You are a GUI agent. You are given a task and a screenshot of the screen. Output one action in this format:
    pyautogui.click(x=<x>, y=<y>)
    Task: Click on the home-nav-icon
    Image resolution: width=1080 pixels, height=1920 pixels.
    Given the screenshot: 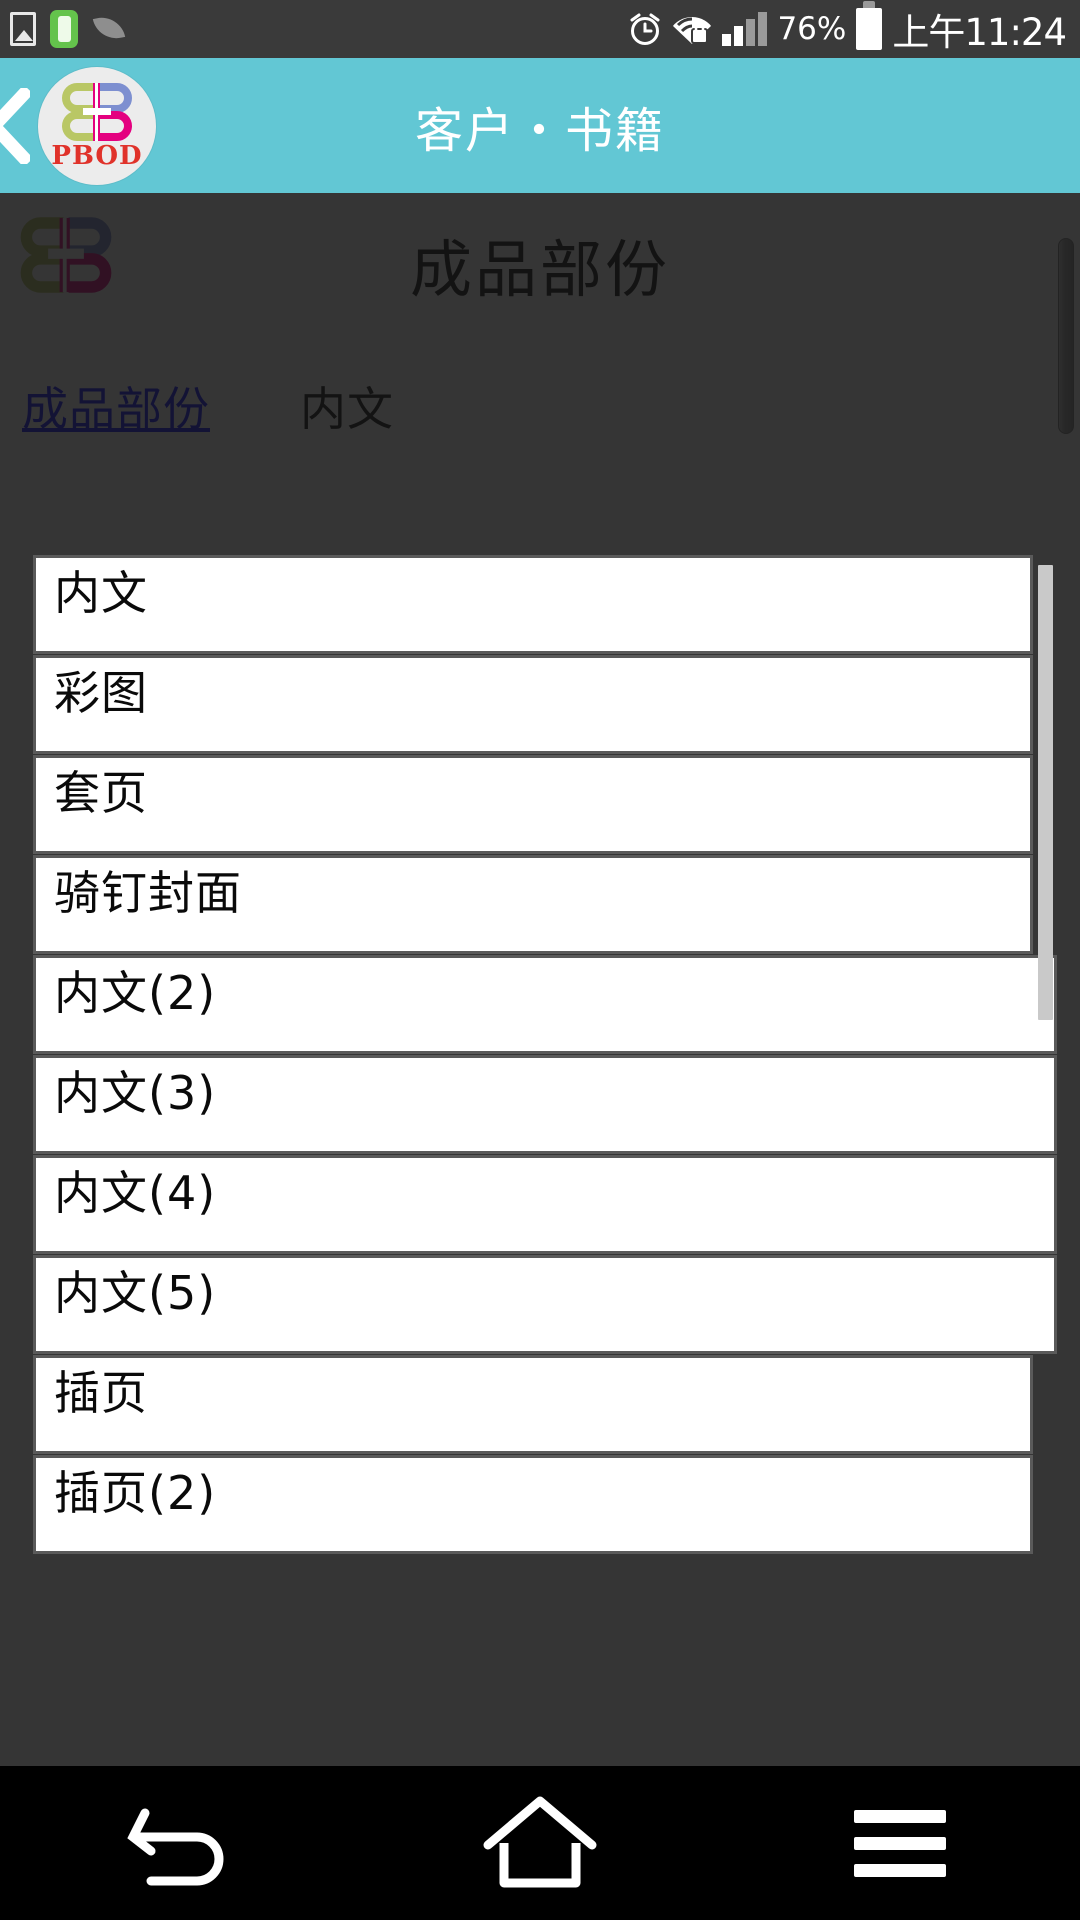 What is the action you would take?
    pyautogui.click(x=540, y=1842)
    